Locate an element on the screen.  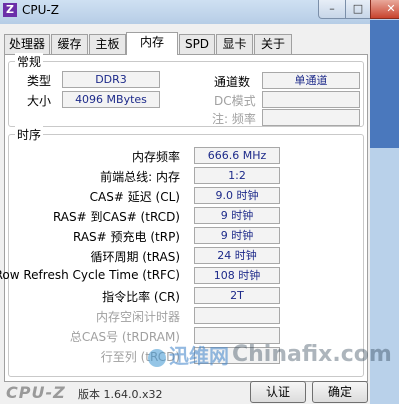
command-rate-label: 指令比率 (CR) is located at coordinates (141, 297).